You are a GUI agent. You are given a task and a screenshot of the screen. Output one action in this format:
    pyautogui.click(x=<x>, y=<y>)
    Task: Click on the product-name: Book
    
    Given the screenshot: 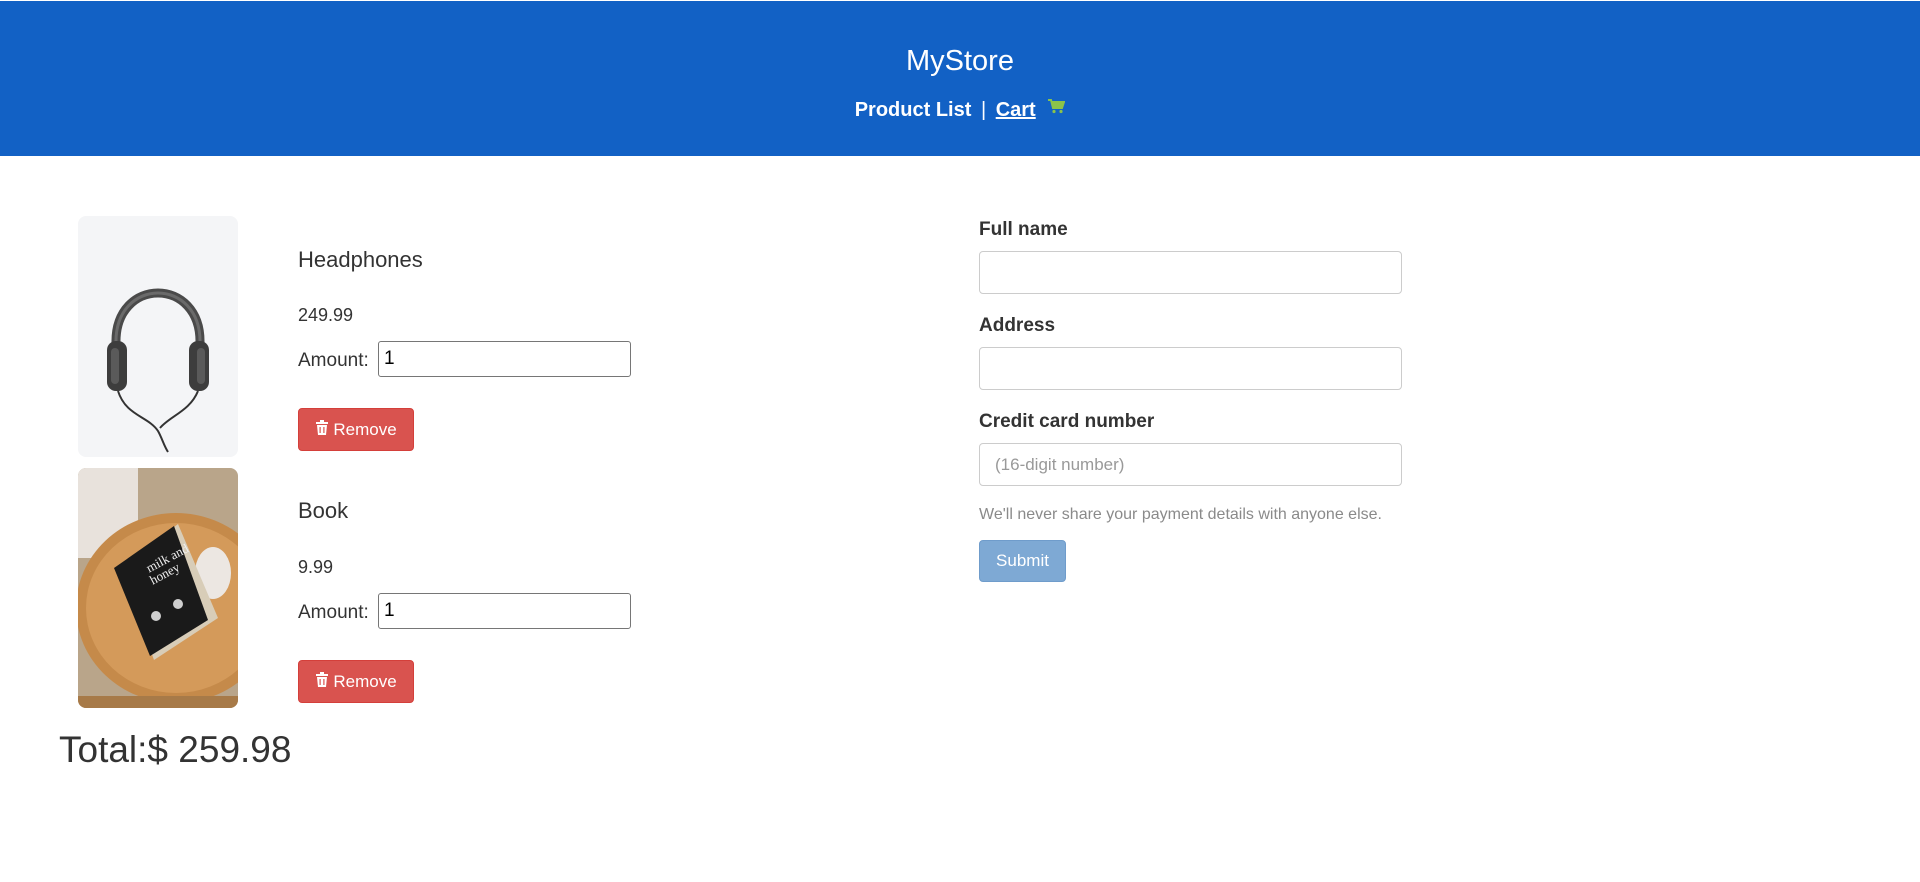 What is the action you would take?
    pyautogui.click(x=323, y=510)
    